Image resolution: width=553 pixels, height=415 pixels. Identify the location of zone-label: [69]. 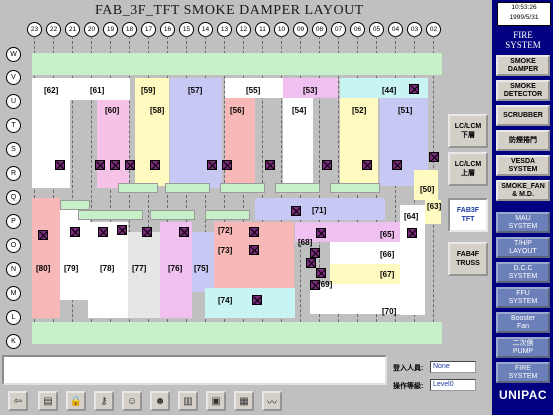
(325, 284).